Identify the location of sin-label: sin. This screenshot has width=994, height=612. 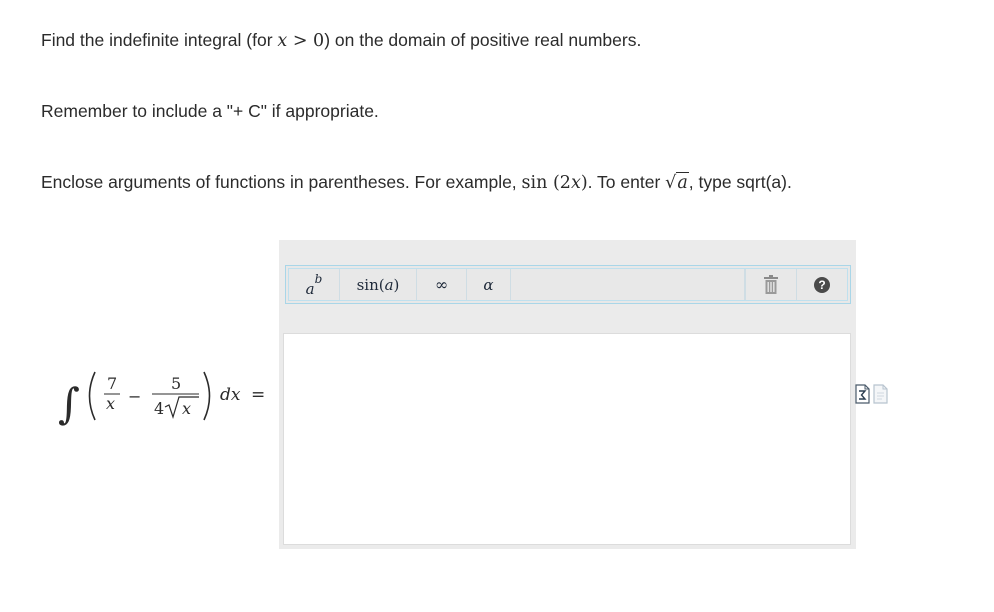
(367, 284).